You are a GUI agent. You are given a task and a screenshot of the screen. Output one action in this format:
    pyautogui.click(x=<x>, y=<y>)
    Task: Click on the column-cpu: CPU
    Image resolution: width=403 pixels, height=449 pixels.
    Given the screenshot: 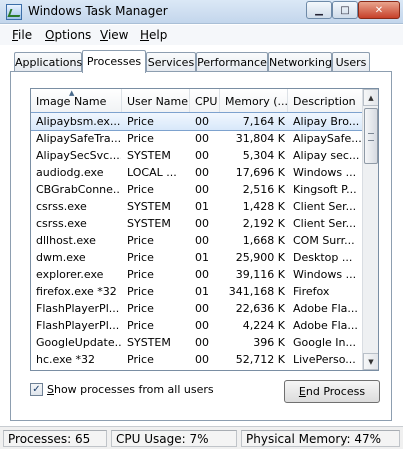 What is the action you would take?
    pyautogui.click(x=205, y=101)
    